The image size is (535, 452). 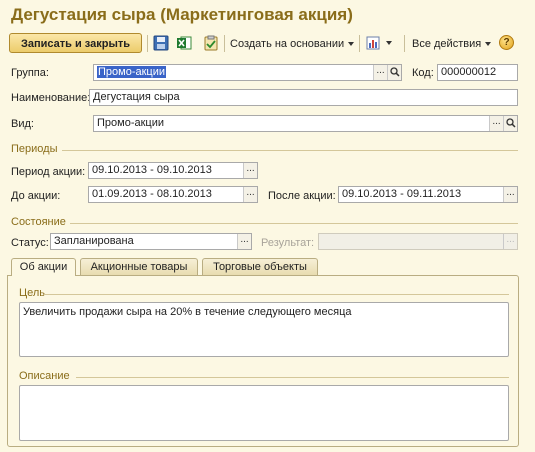 What do you see at coordinates (303, 97) in the screenshot?
I see `name-field: Дегустация сыра` at bounding box center [303, 97].